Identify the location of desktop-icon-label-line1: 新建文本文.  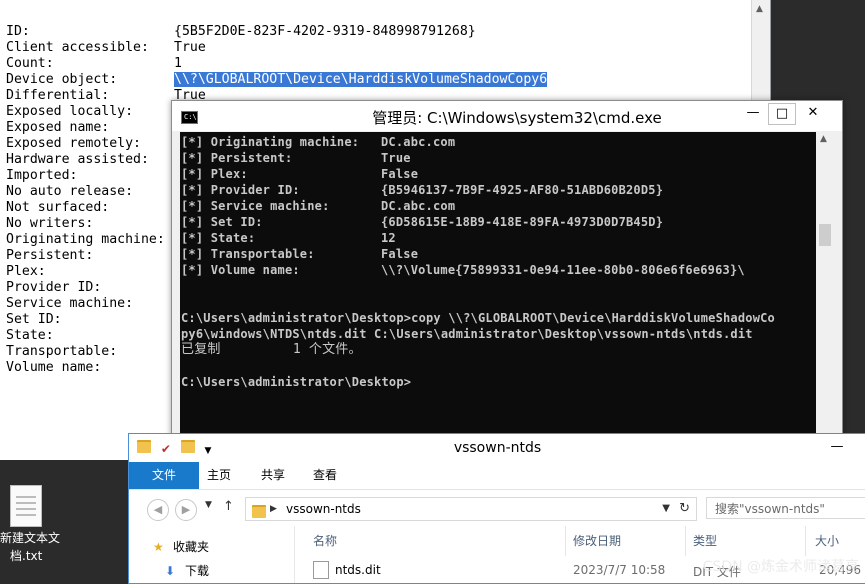
(30, 538).